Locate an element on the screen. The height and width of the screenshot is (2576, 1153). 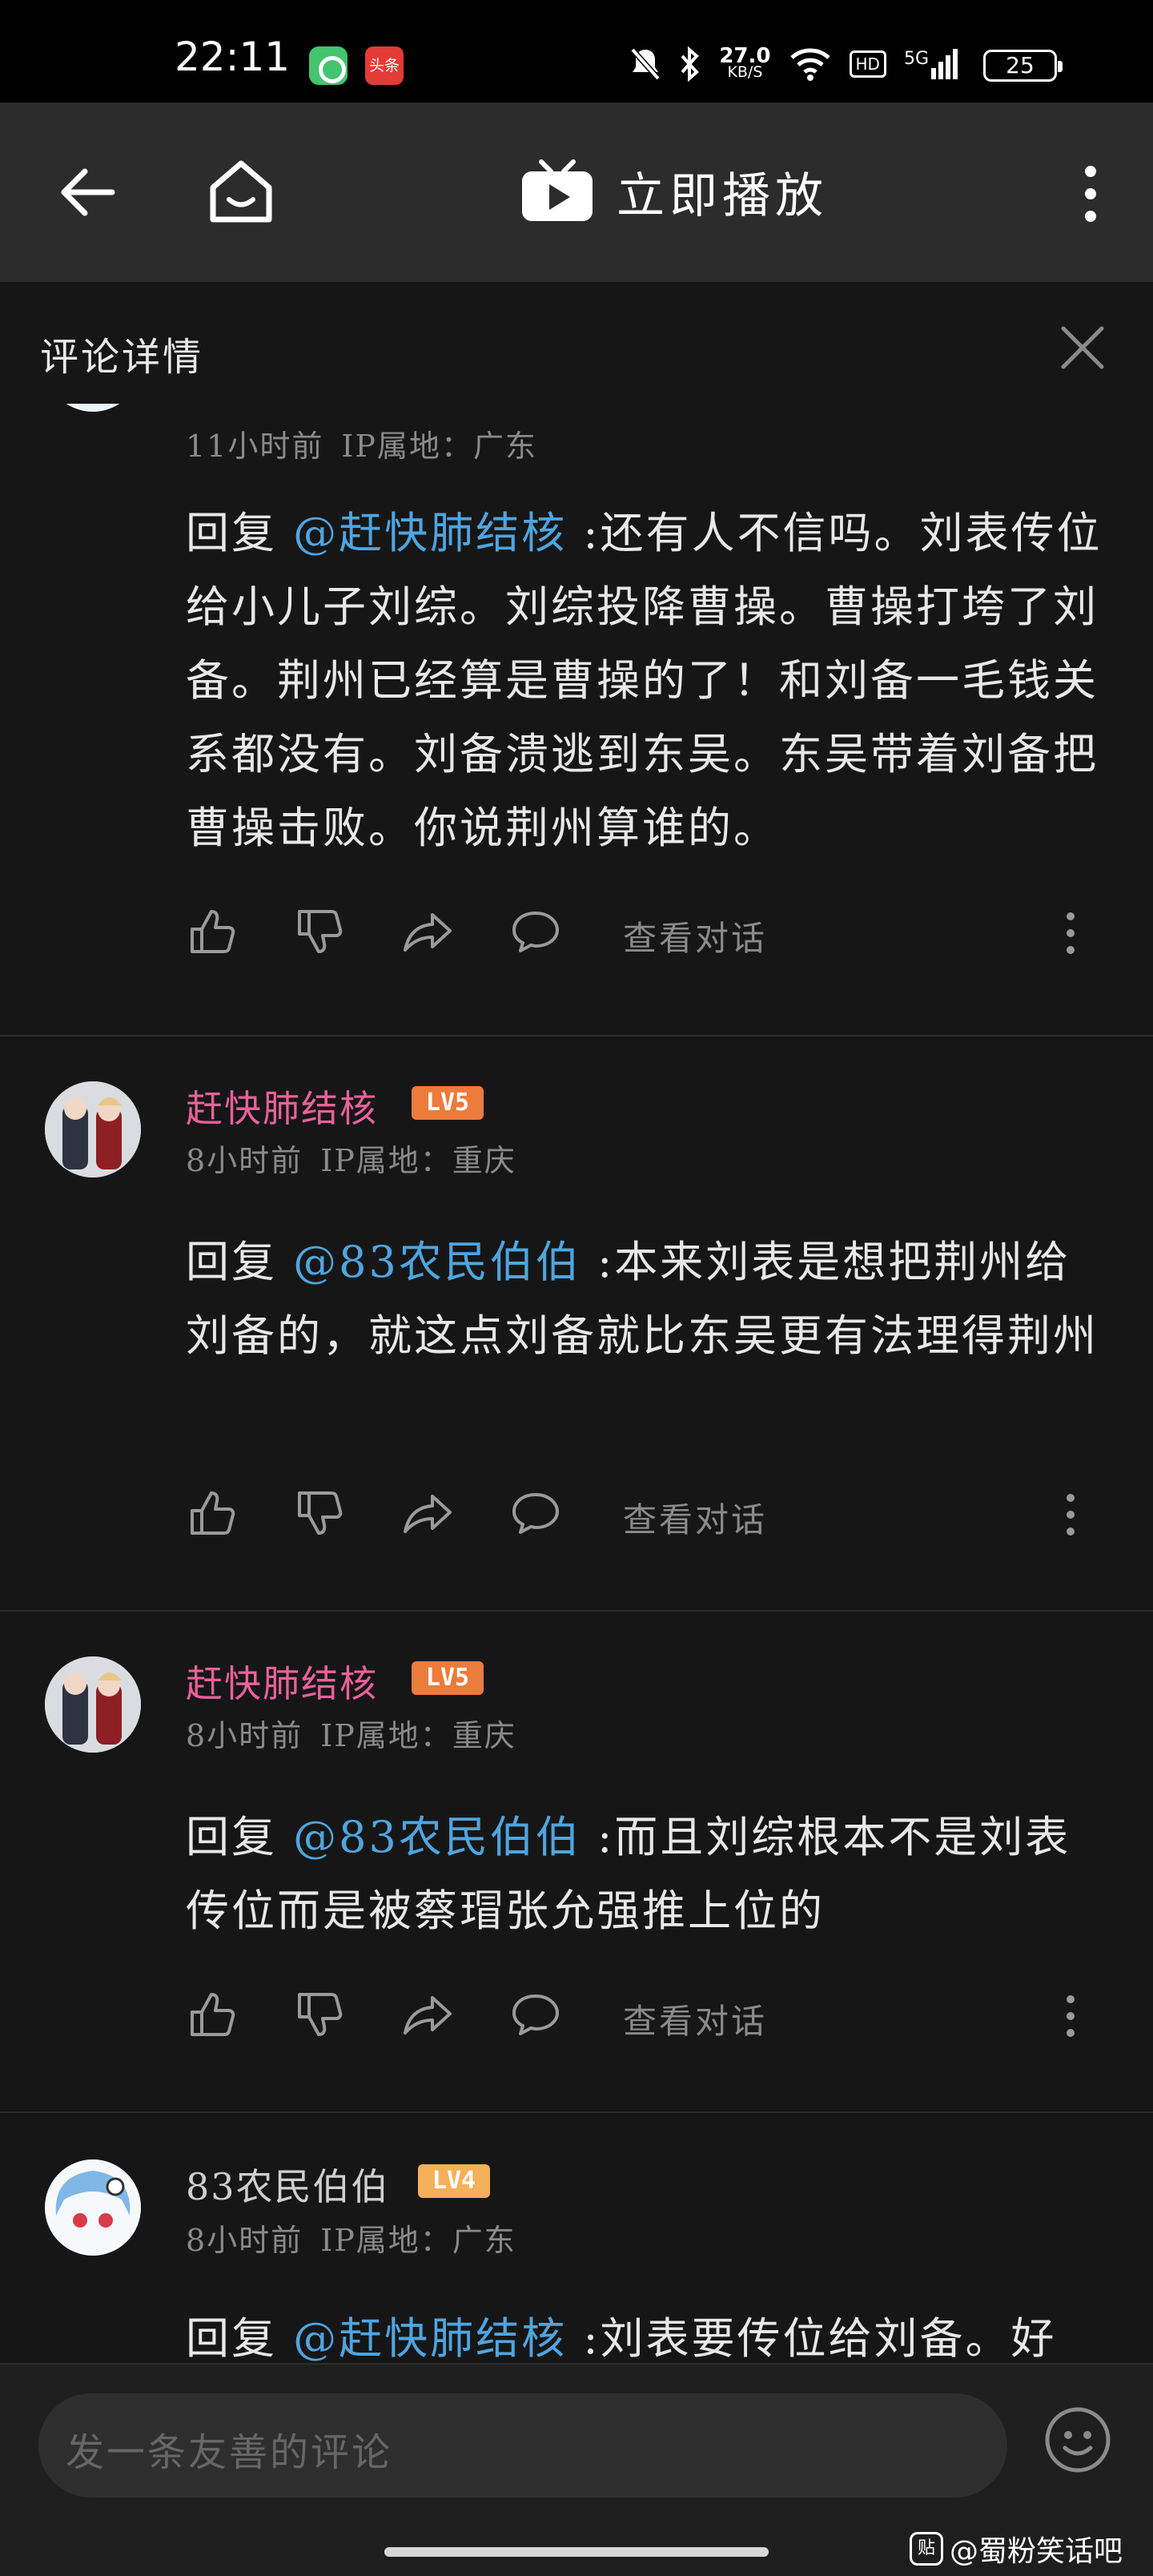
tieba-logo-icon: 贴 is located at coordinates (927, 2549).